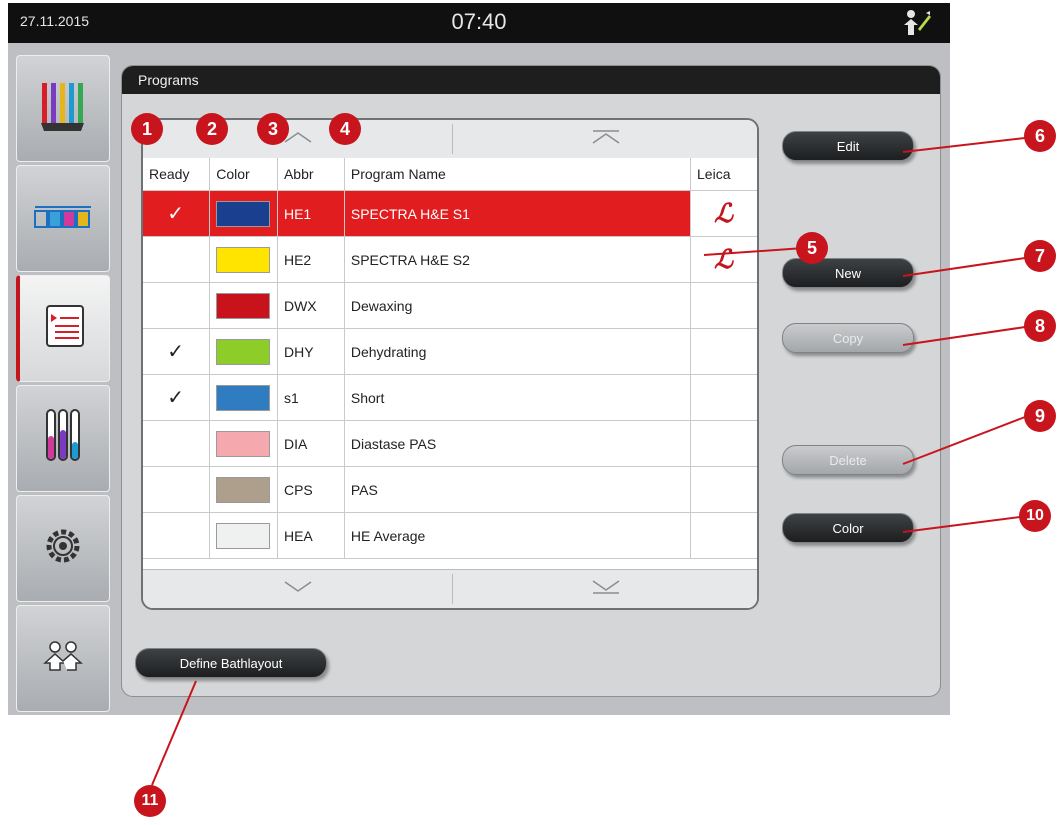 The width and height of the screenshot is (1059, 825). What do you see at coordinates (1040, 326) in the screenshot?
I see `callout-8: 8` at bounding box center [1040, 326].